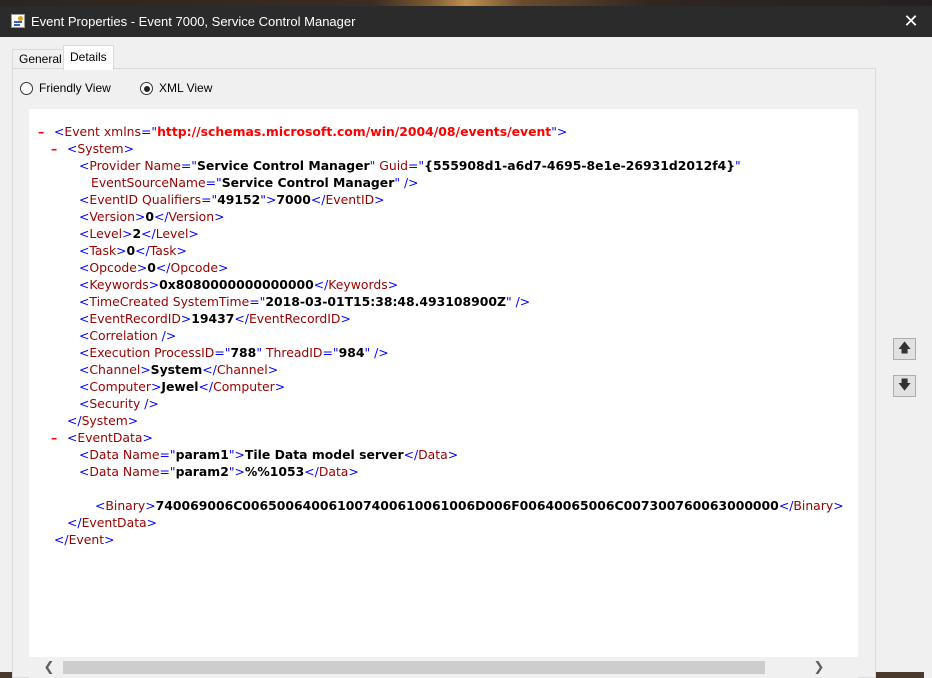 This screenshot has height=678, width=932. What do you see at coordinates (294, 352) in the screenshot?
I see `xml-token: ThreadID` at bounding box center [294, 352].